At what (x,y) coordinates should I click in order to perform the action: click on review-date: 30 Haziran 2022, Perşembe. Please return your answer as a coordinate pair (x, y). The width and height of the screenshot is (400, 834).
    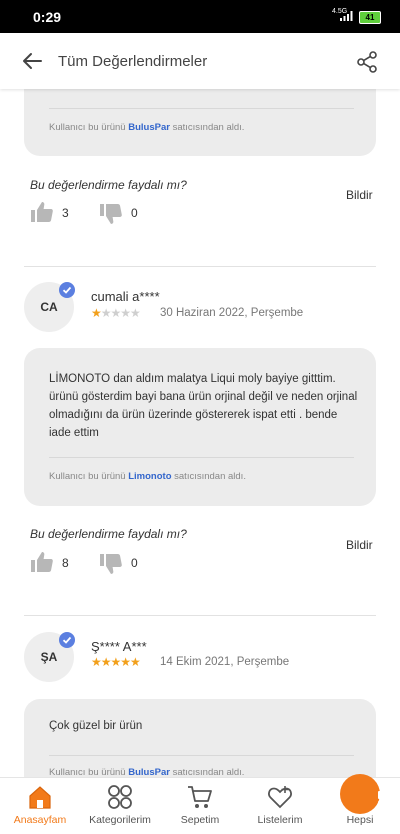
    Looking at the image, I should click on (232, 313).